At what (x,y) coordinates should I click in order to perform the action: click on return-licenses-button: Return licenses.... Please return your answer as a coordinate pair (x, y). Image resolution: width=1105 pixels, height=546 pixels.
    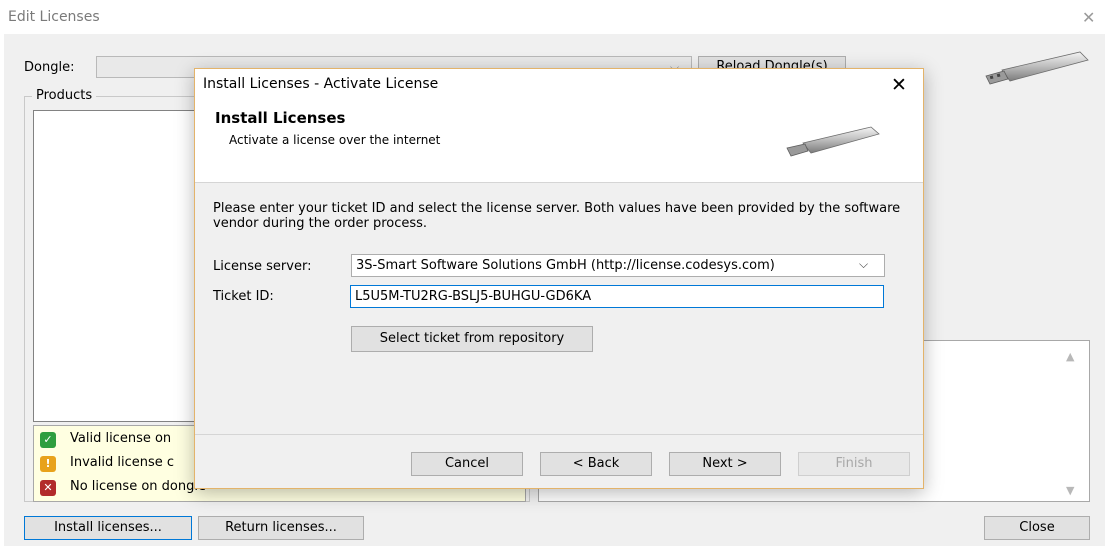
    Looking at the image, I should click on (281, 528).